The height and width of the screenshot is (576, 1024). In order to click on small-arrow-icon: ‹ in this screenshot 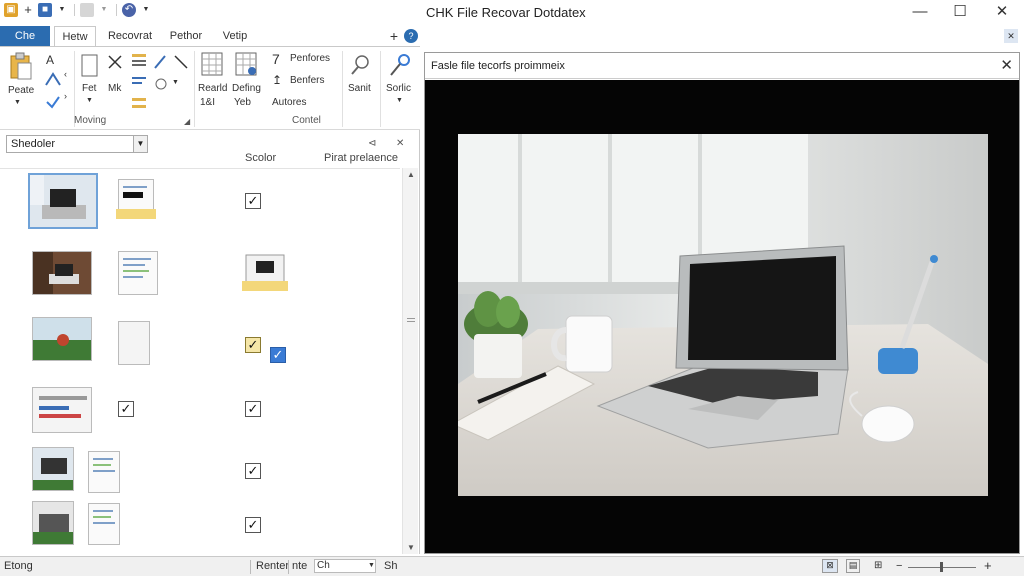, I will do `click(65, 74)`.